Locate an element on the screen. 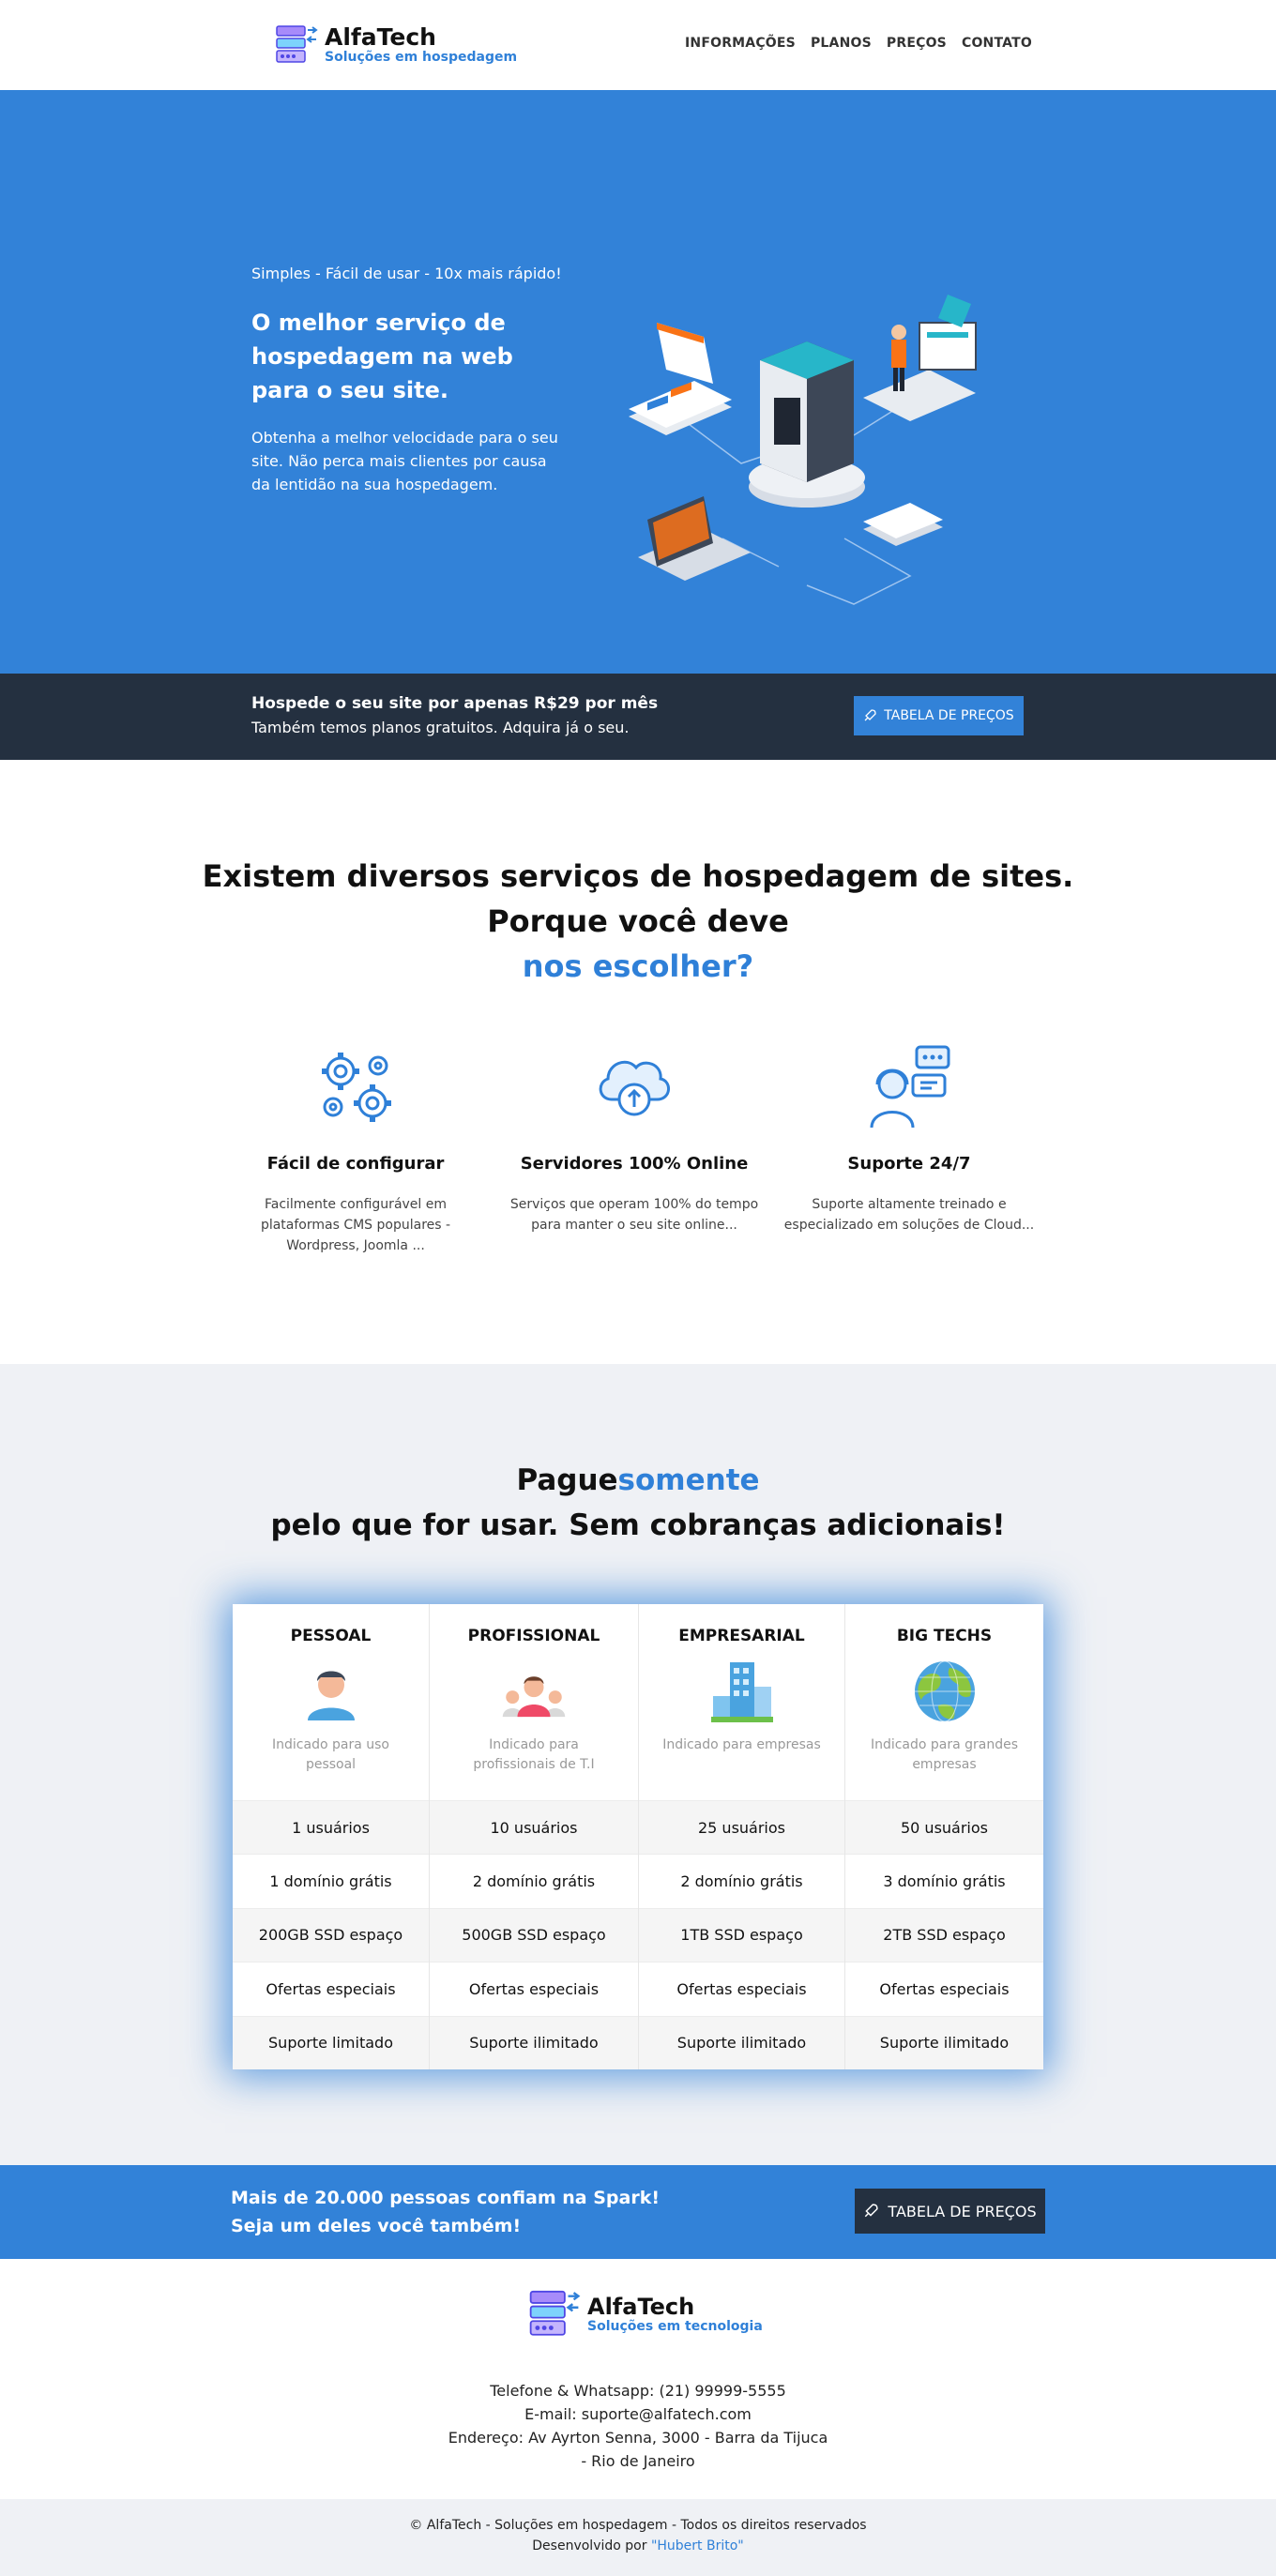 This screenshot has height=2576, width=1276. plan-name: EMPRESARIAL is located at coordinates (741, 1636).